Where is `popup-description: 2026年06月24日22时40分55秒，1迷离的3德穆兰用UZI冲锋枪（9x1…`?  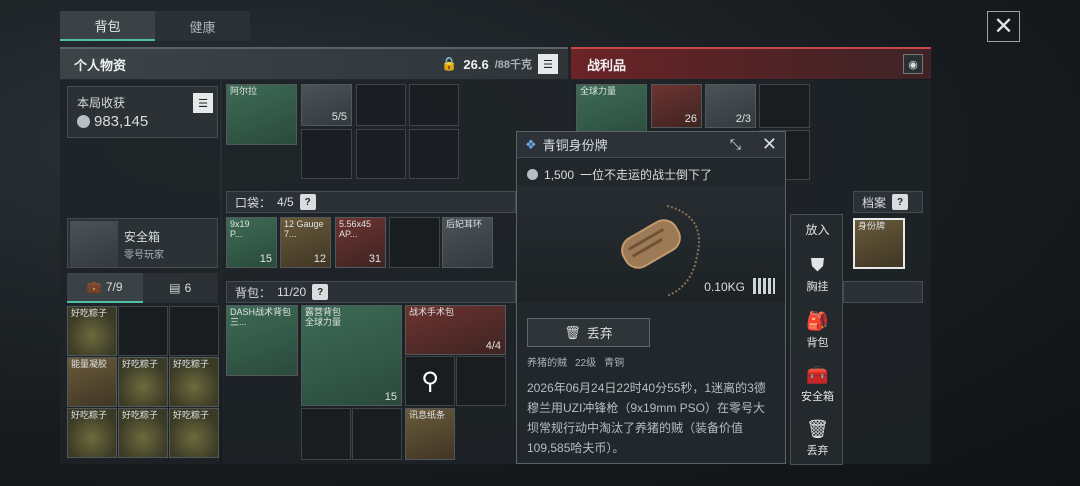 popup-description: 2026年06月24日22时40分55秒，1迷离的3德穆兰用UZI冲锋枪（9x1… is located at coordinates (646, 418).